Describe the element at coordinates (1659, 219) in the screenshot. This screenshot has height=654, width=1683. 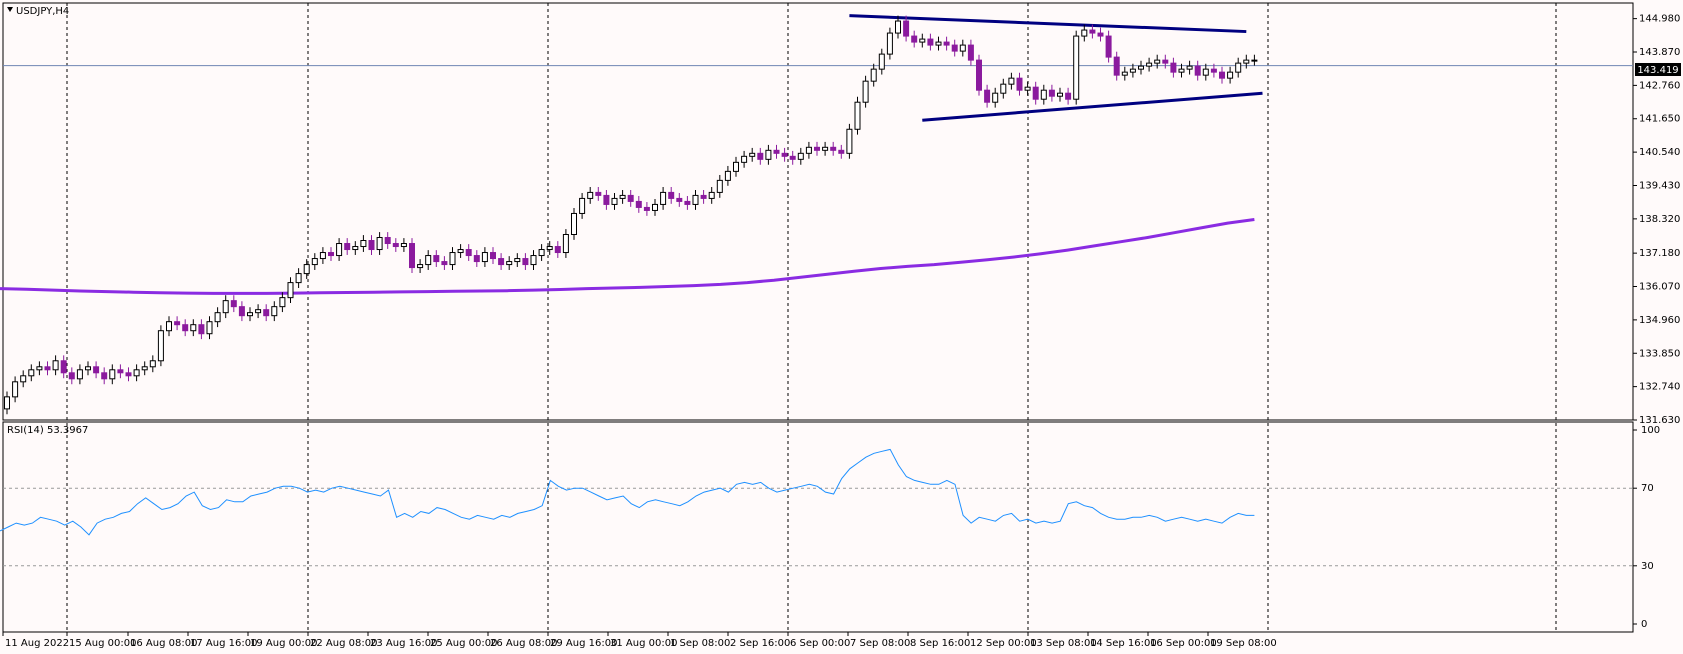
I see `price-tick-label: 138.320` at that location.